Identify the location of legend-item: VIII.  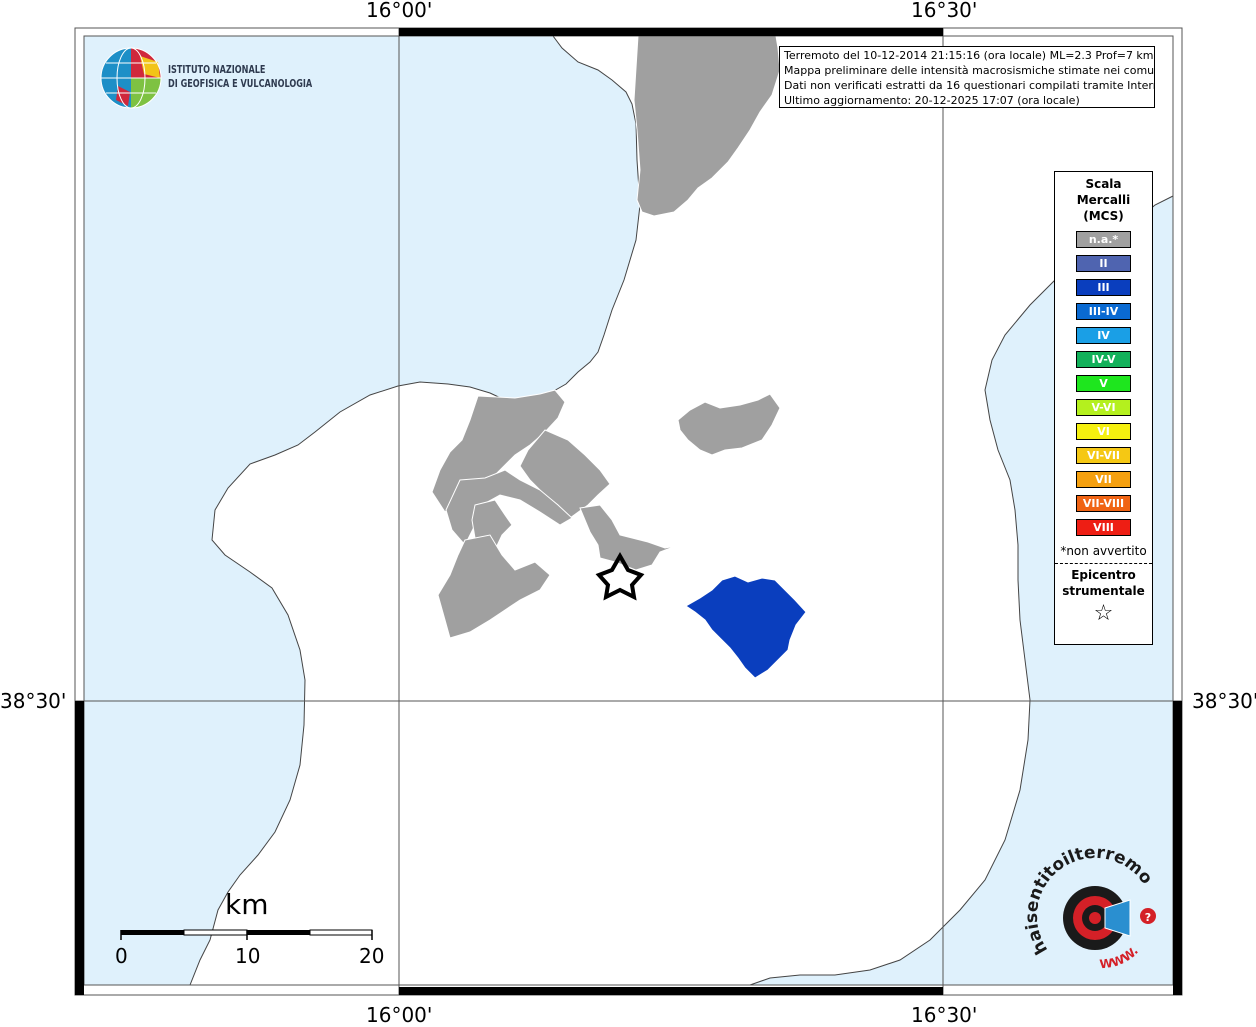
(1103, 527).